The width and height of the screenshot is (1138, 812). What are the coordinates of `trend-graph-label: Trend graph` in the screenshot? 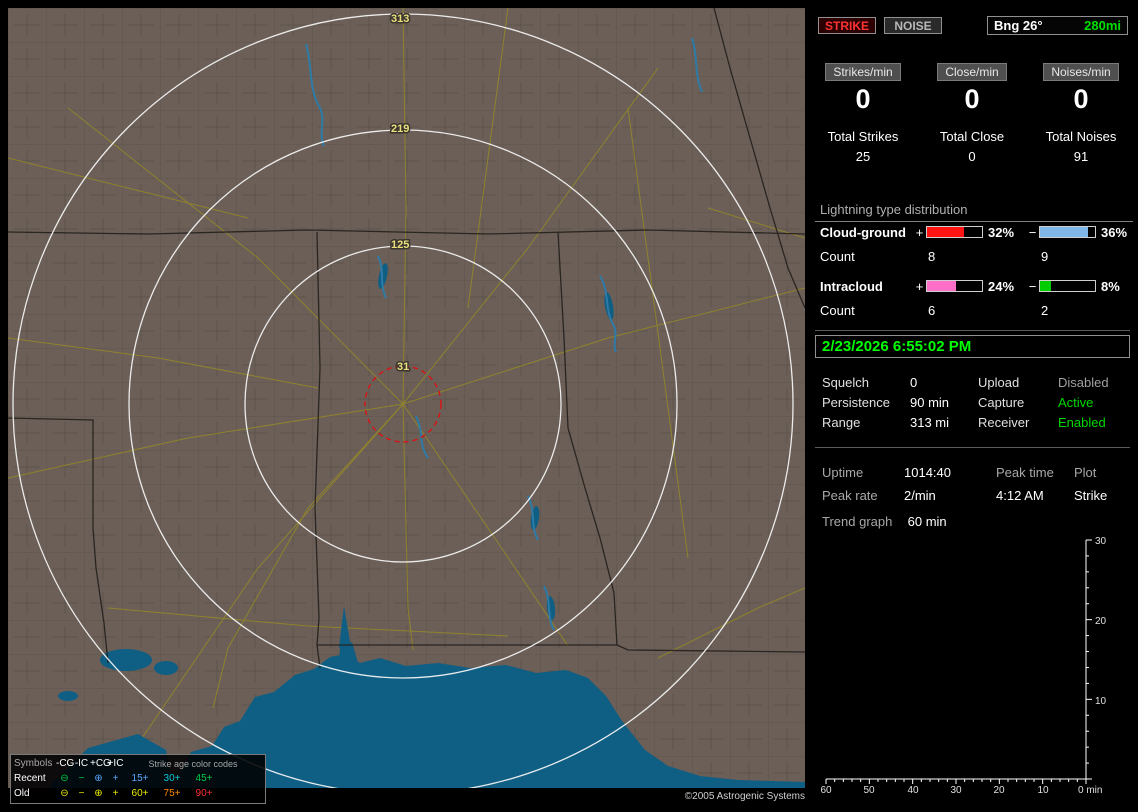 It's located at (857, 521).